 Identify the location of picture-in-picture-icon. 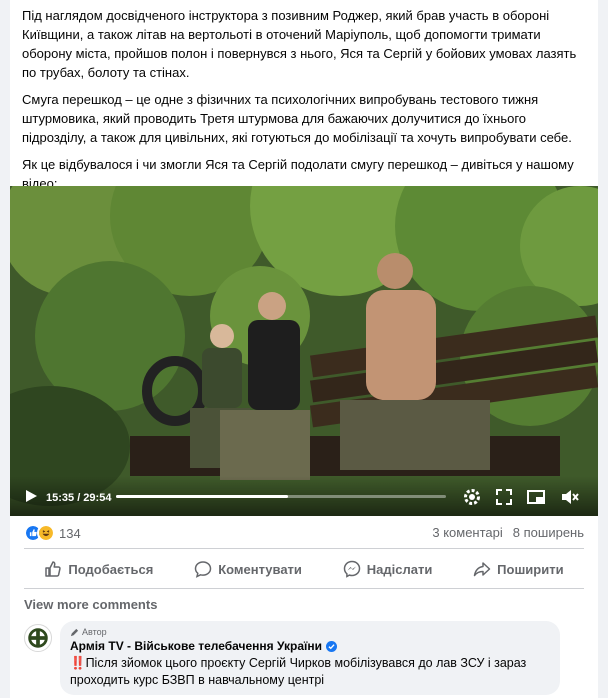
(536, 497).